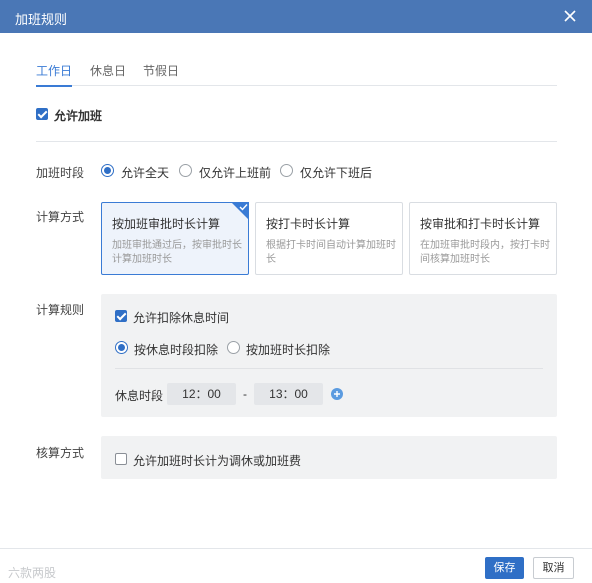 This screenshot has height=583, width=592. What do you see at coordinates (41, 19) in the screenshot?
I see `dialog-title: 加班规则` at bounding box center [41, 19].